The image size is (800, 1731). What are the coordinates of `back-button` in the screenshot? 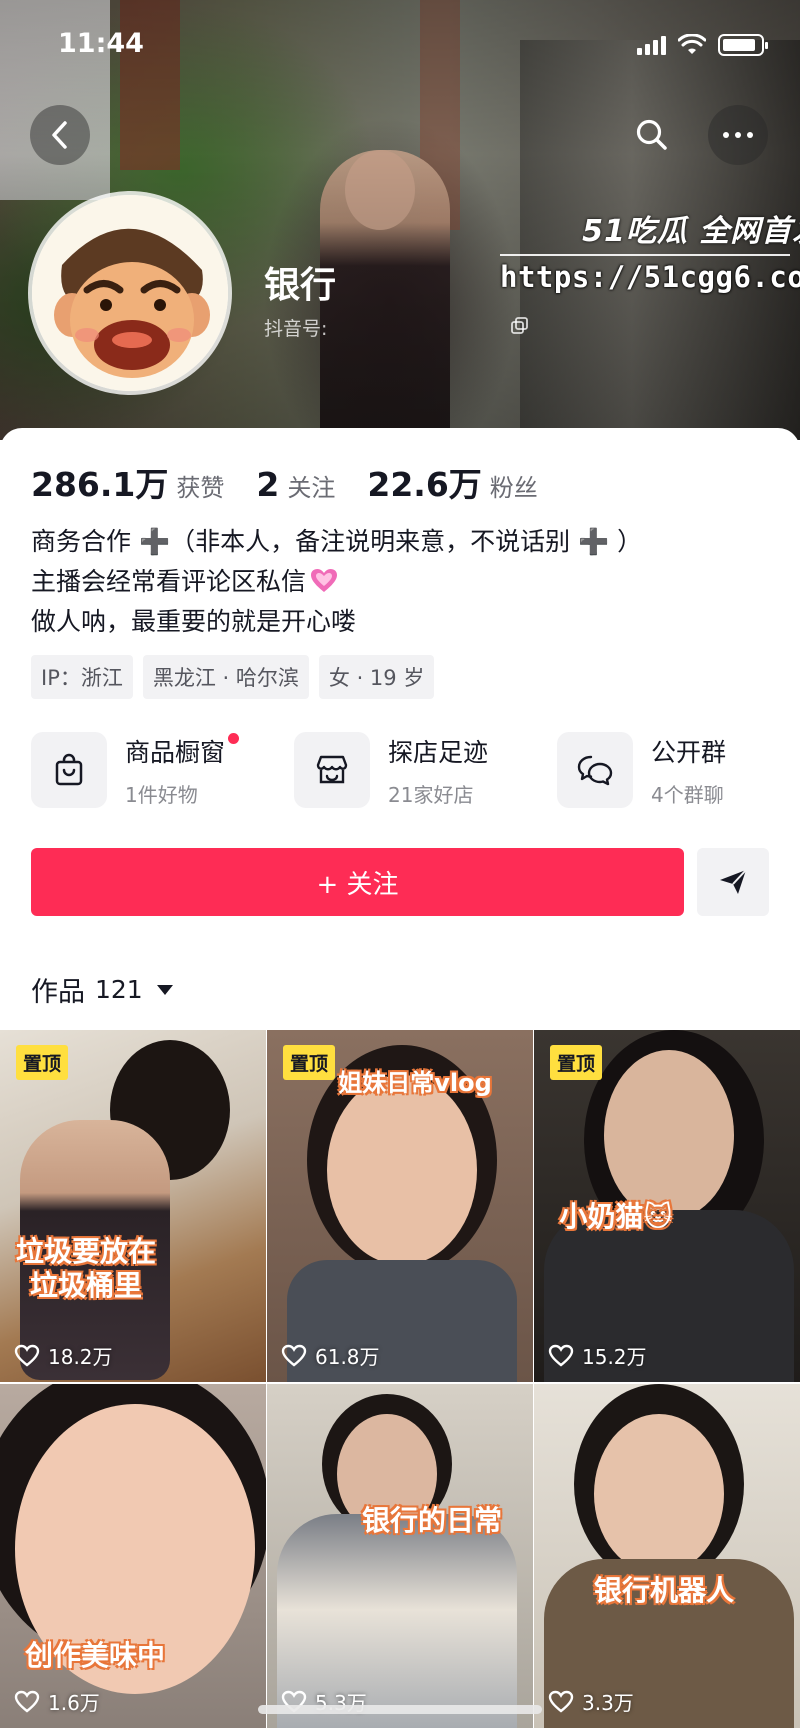 It's located at (60, 135).